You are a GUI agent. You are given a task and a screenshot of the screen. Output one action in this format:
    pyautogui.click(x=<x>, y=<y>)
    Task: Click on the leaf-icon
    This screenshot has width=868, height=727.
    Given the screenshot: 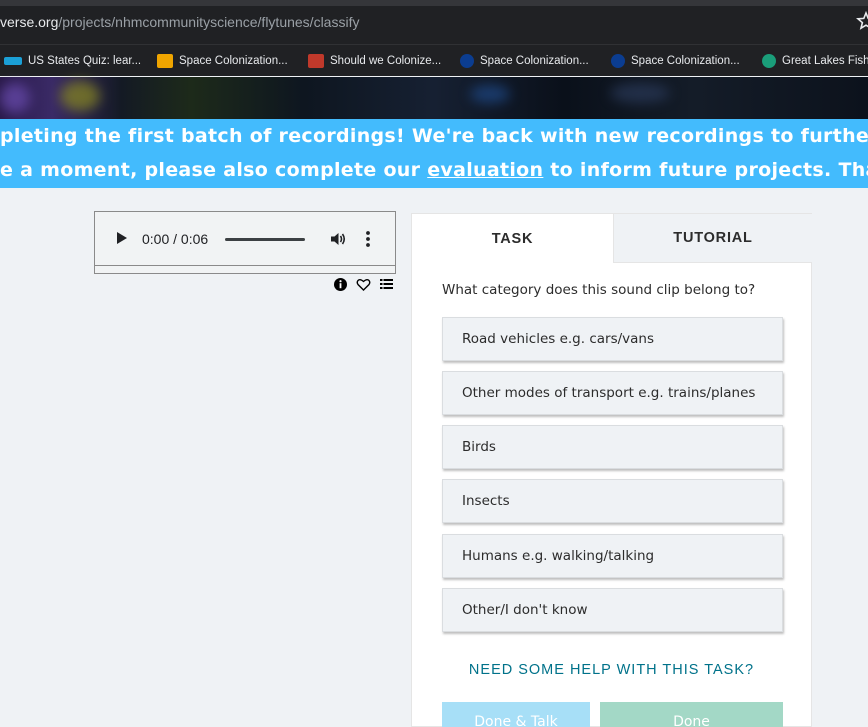 What is the action you would take?
    pyautogui.click(x=769, y=61)
    